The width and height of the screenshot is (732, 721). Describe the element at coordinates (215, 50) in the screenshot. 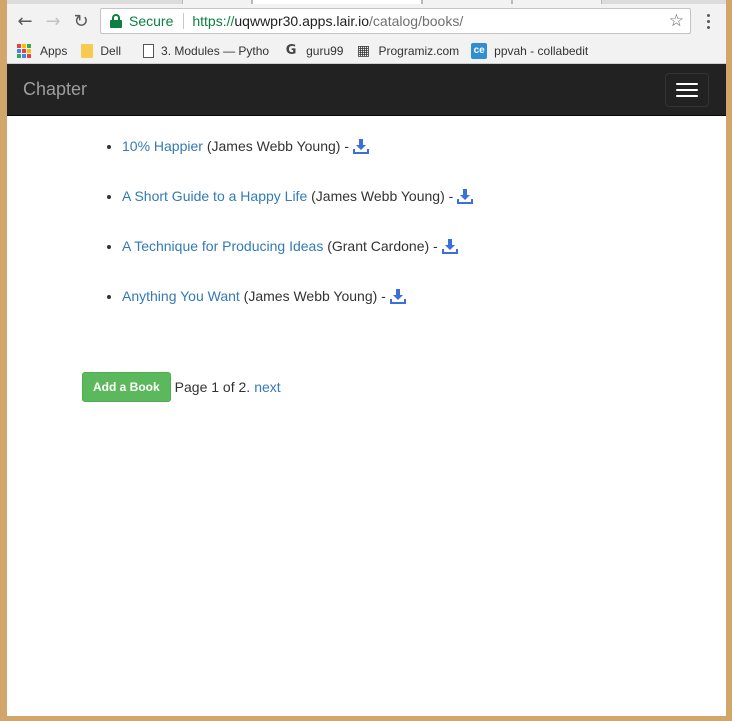

I see `bookmark-label: 3. Modules — Pytho` at that location.